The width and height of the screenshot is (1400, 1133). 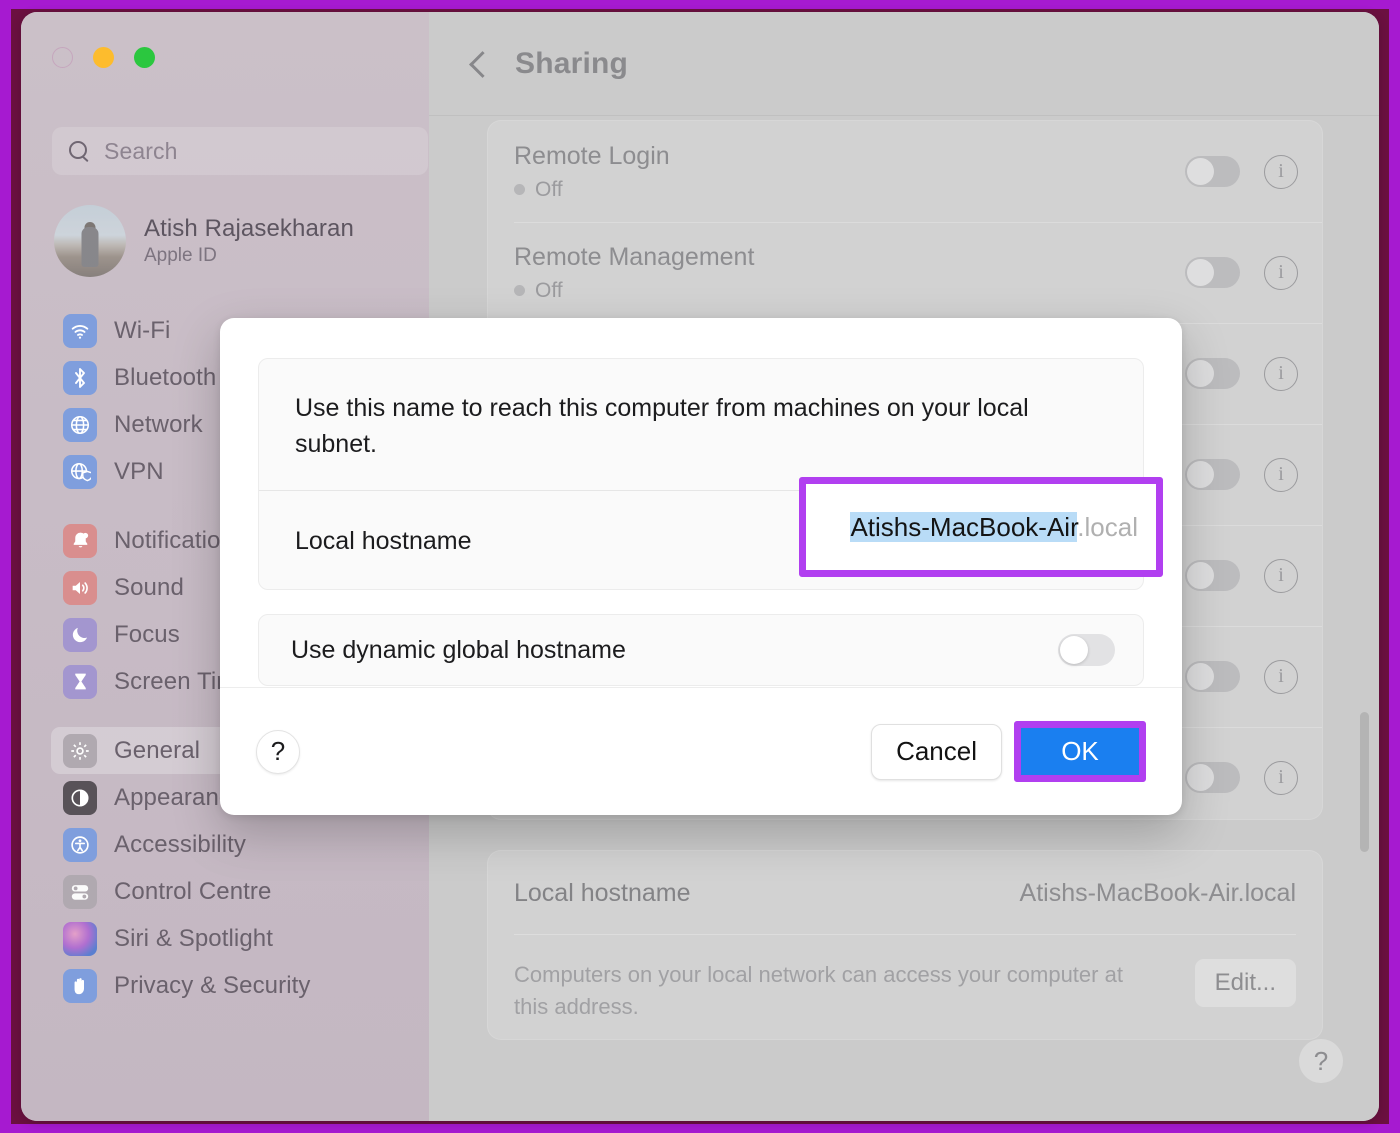 What do you see at coordinates (80, 750) in the screenshot?
I see `general-gear-icon` at bounding box center [80, 750].